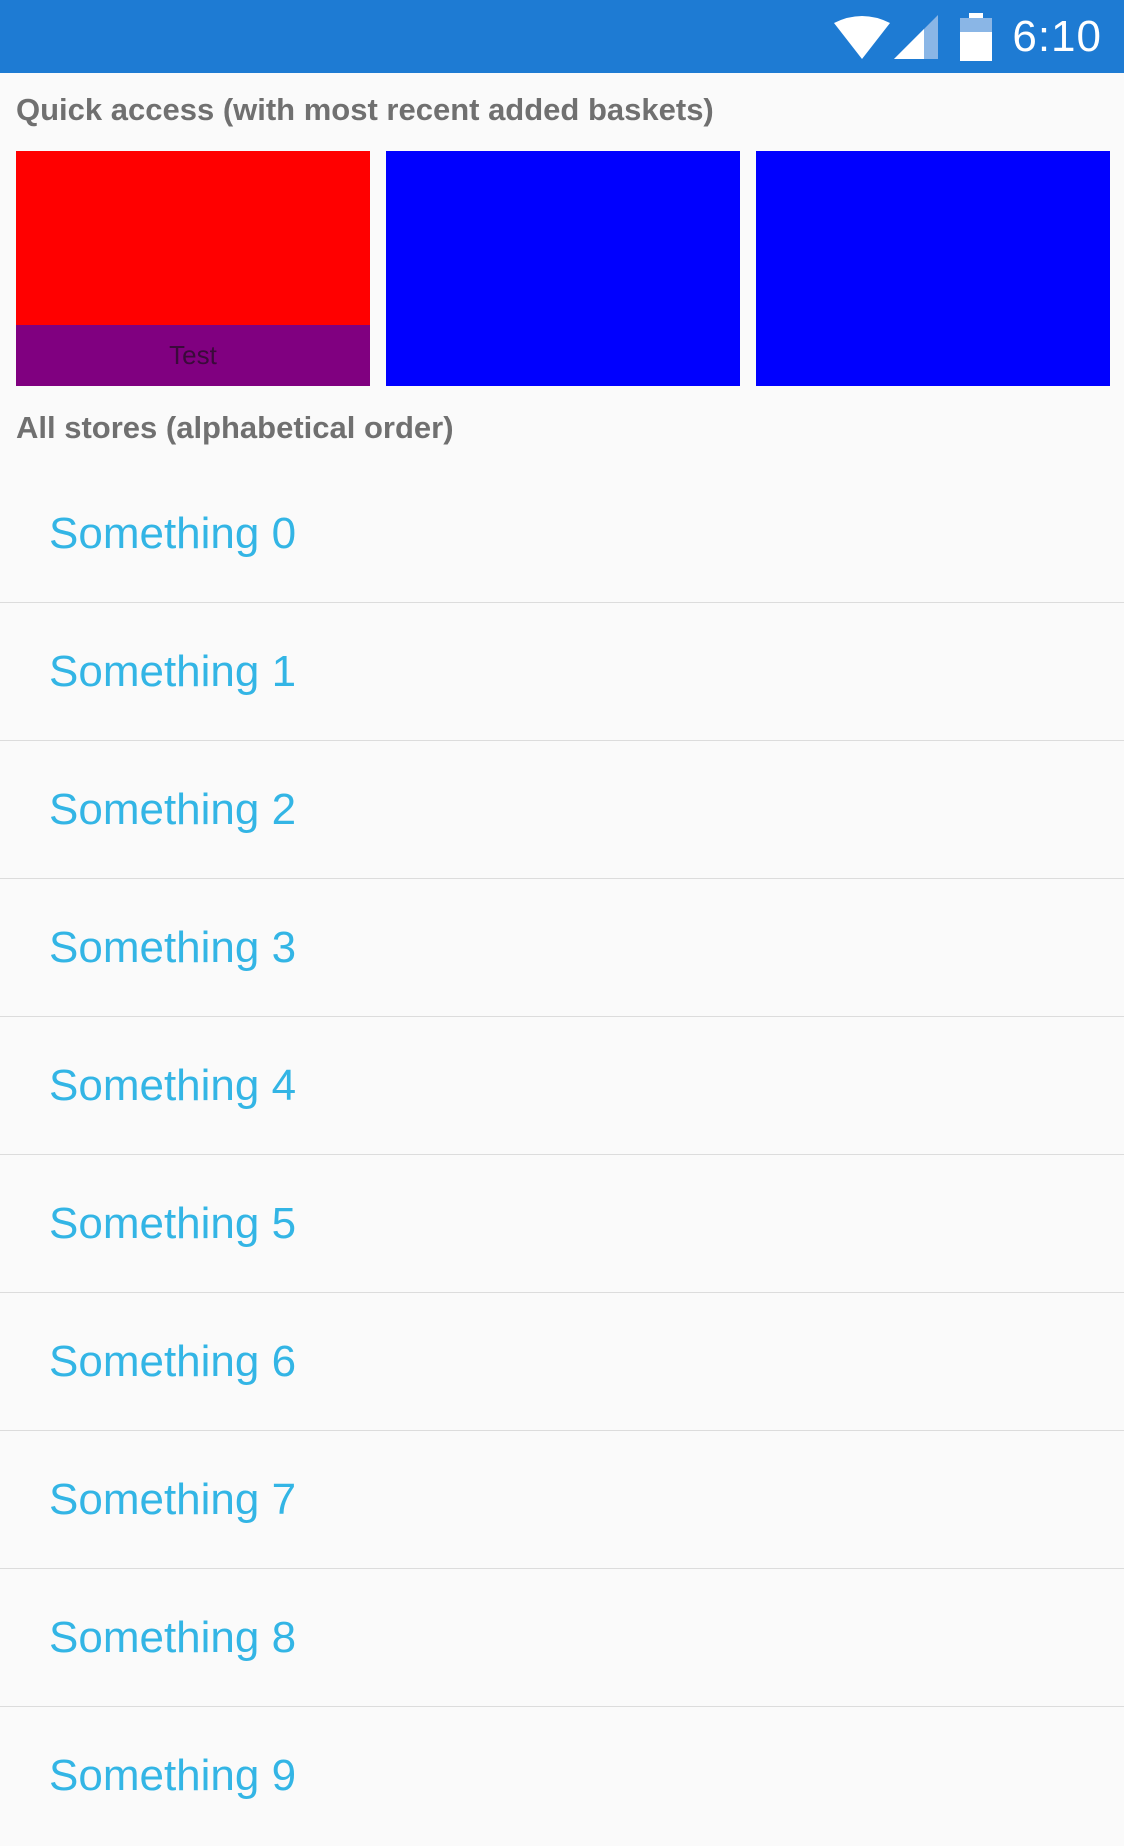  I want to click on store-label: Something 7, so click(173, 1499).